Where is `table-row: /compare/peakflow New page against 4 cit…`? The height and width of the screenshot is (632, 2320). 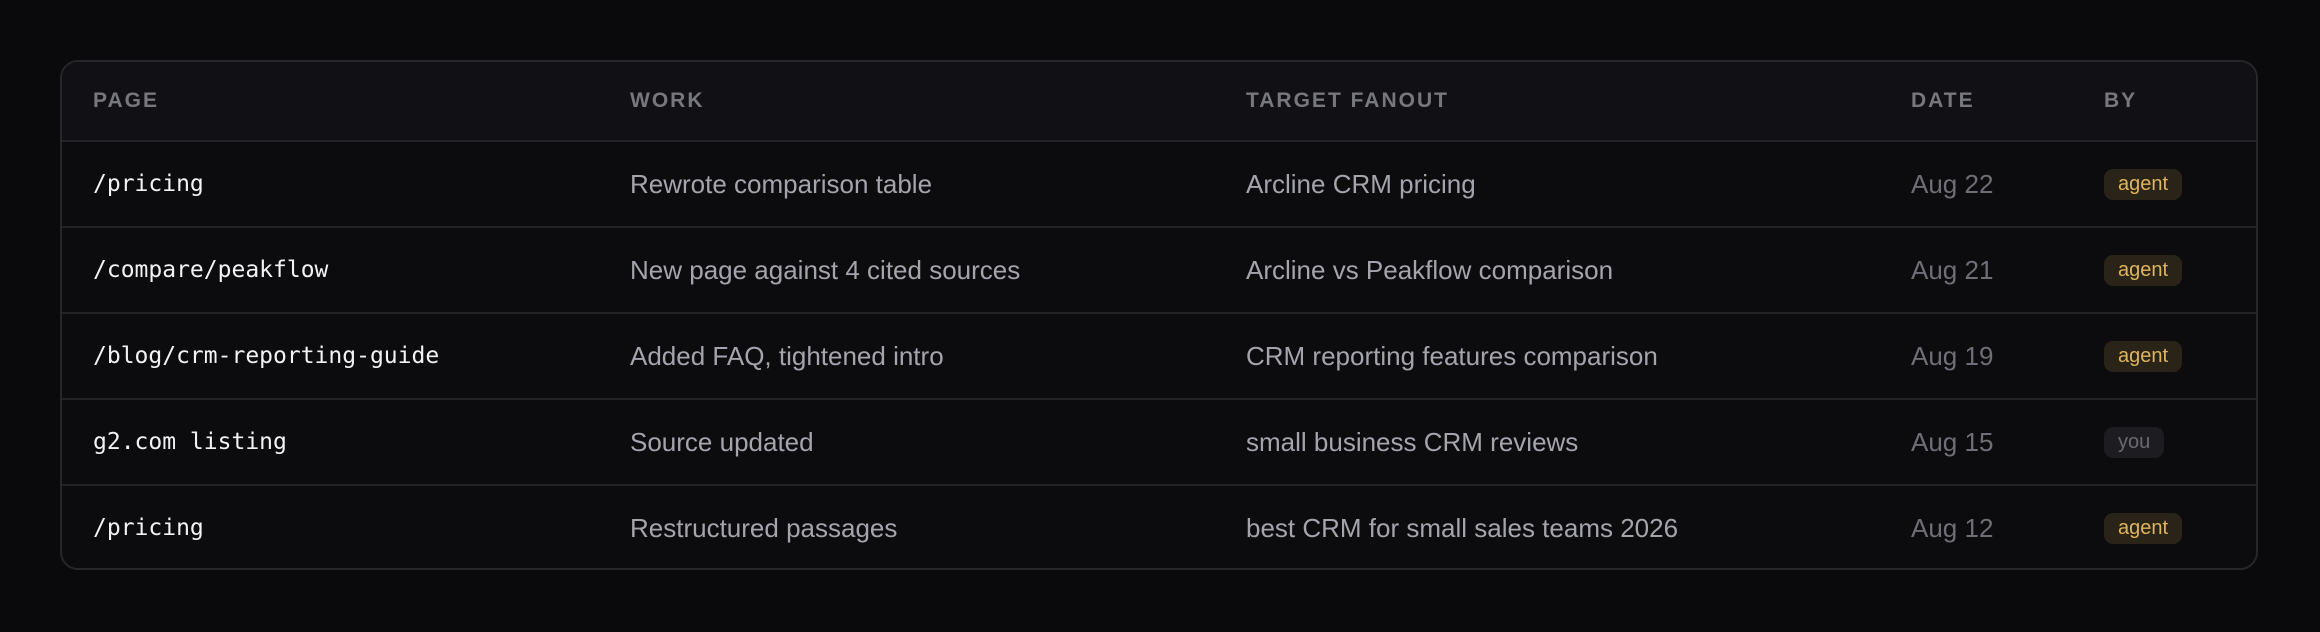
table-row: /compare/peakflow New page against 4 cit… is located at coordinates (1159, 269).